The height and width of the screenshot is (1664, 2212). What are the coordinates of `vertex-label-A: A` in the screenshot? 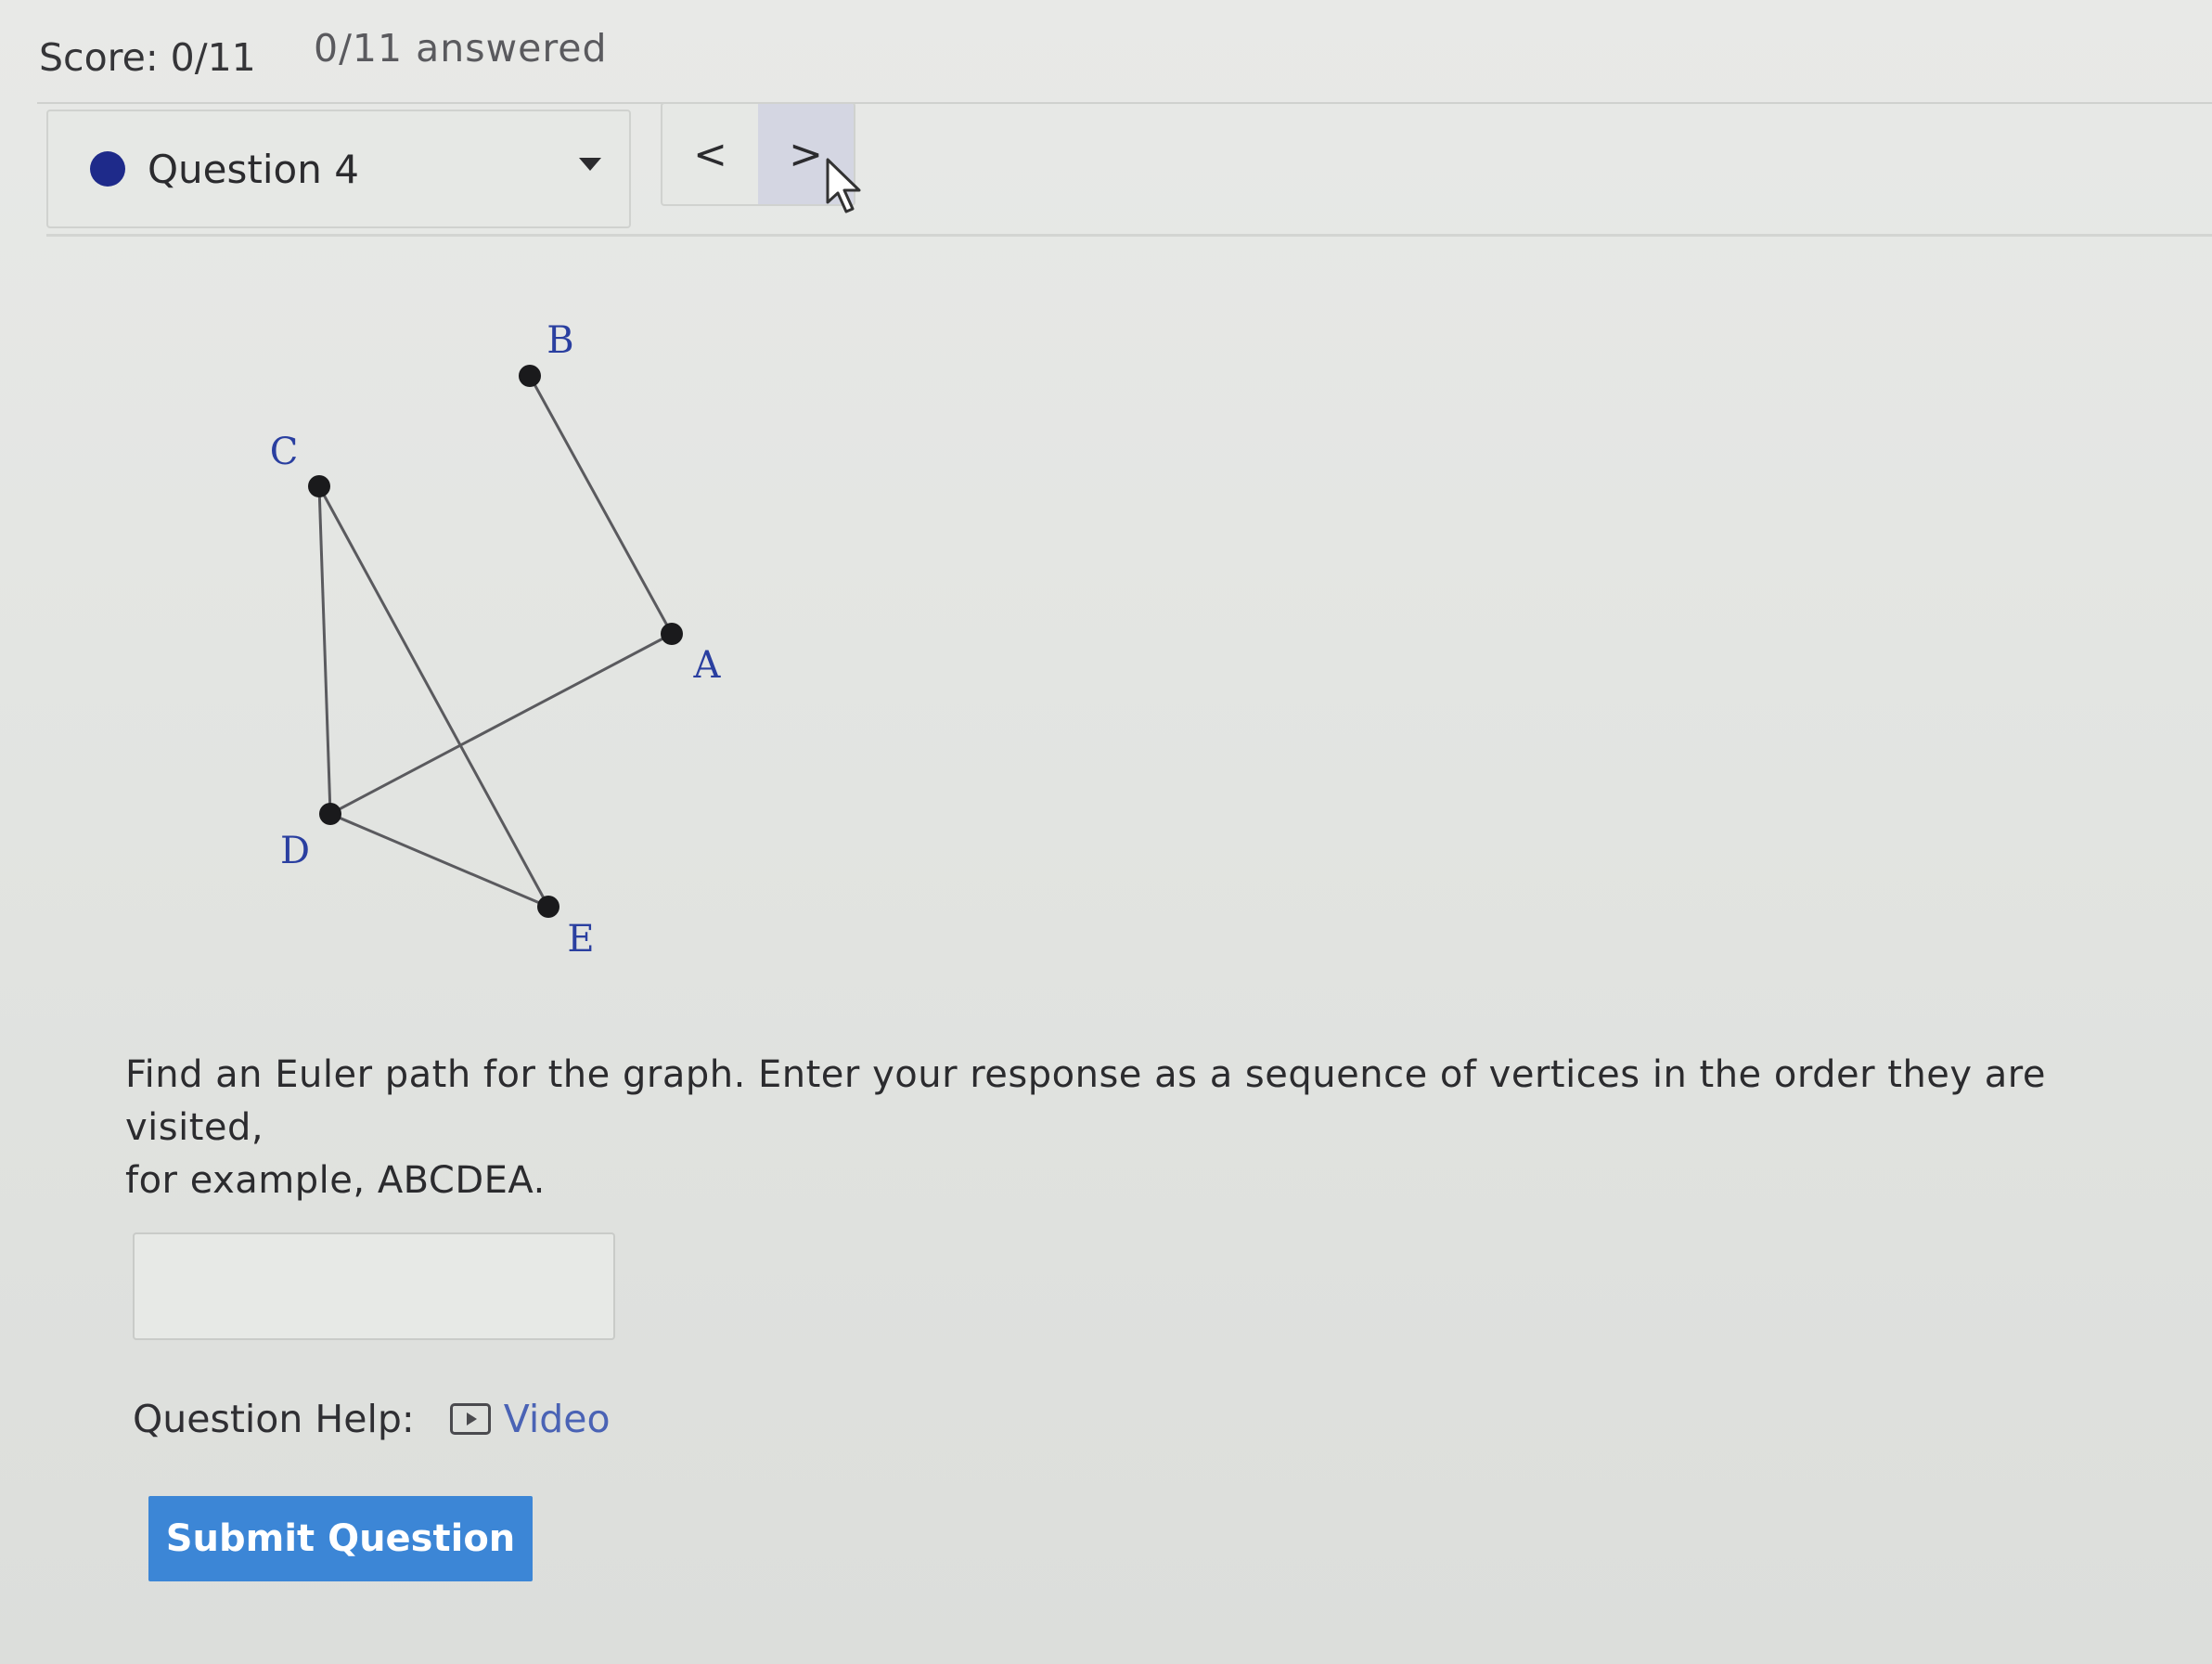 It's located at (707, 665).